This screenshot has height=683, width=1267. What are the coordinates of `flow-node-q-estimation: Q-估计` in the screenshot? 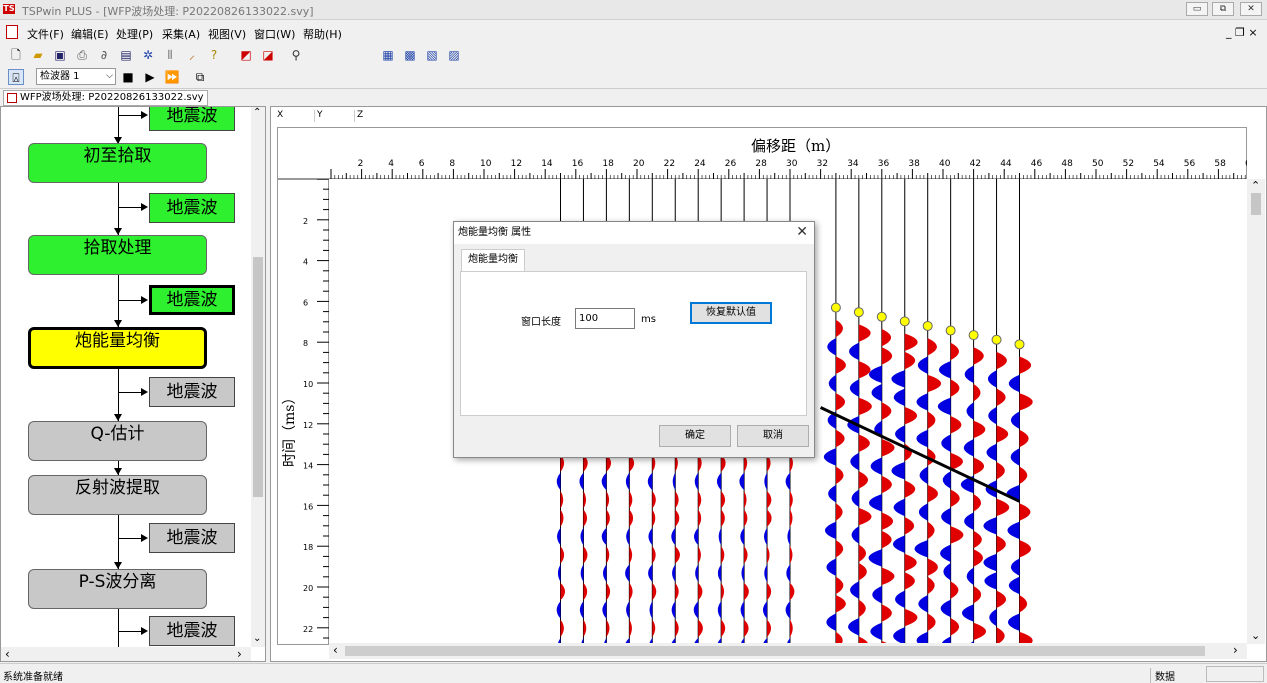 It's located at (117, 441).